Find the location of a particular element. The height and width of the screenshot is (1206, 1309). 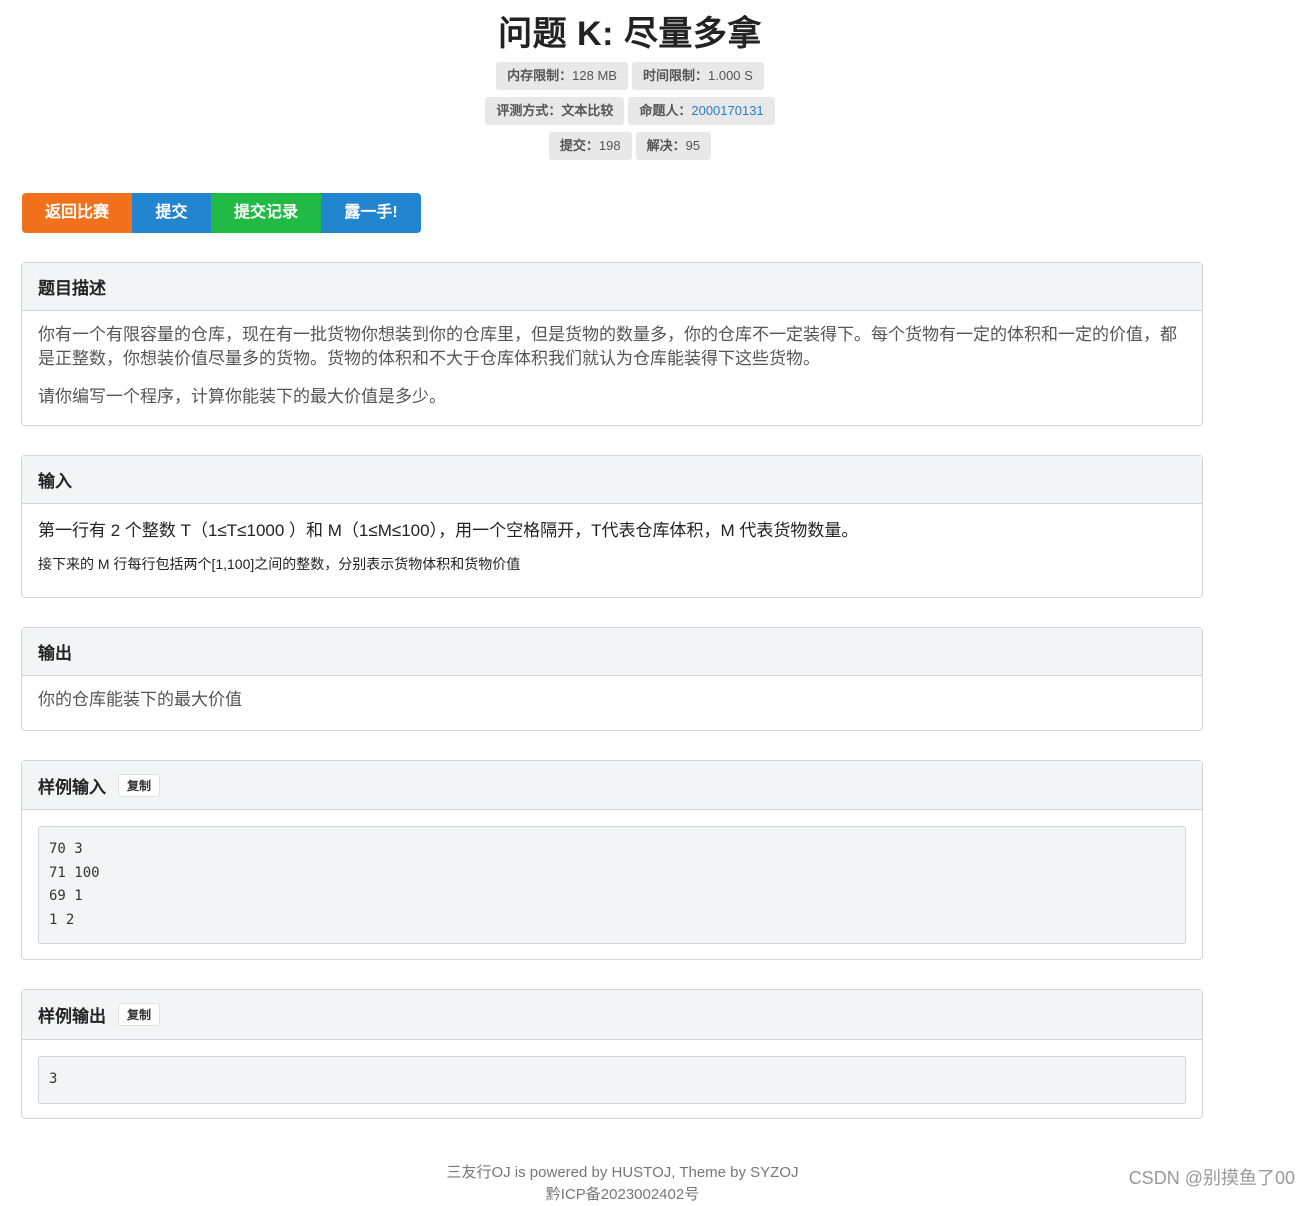

input-line-2: 接下来的 M 行每行包括两个[1,100]之间的整数，分别表示货物体积和货物价值 is located at coordinates (279, 564).